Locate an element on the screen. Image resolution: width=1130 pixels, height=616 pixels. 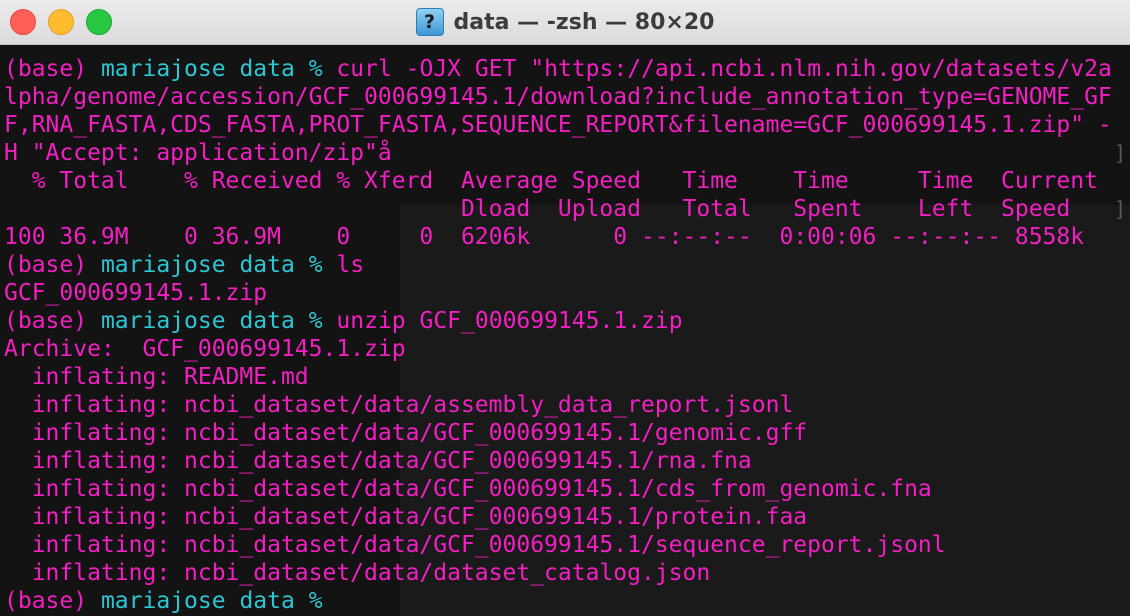
output-text: Archive: GCF_000699145.1.zip is located at coordinates (205, 349).